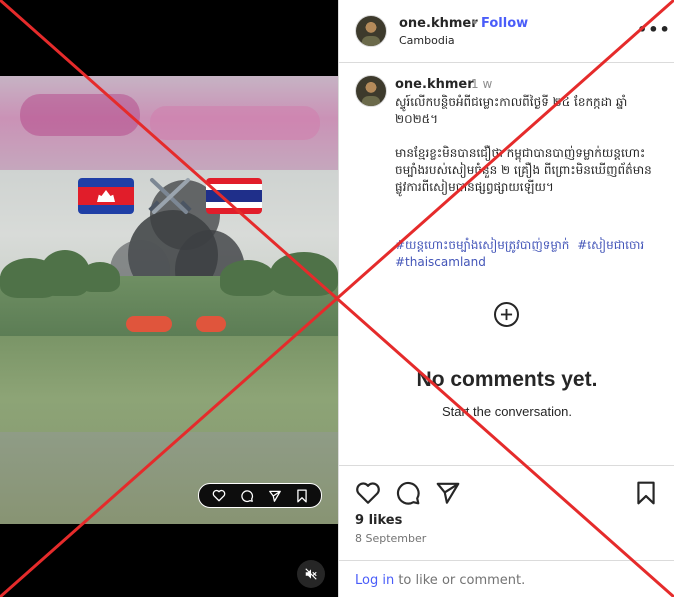  I want to click on hashtag-link: #យន្តហោះចម្បាំងសៀមត្រូវបាញ់ទម្លាក់, so click(482, 245).